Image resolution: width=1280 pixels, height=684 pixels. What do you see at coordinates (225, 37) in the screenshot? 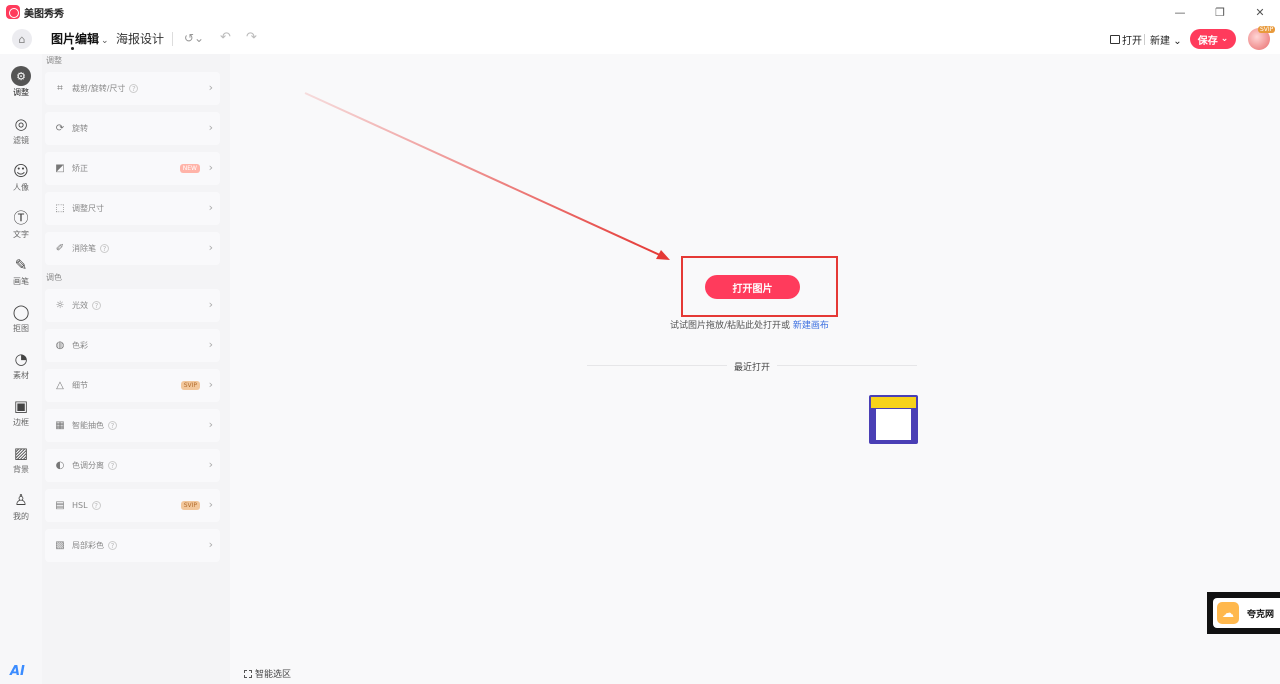
I see `undo-icon: ↶` at bounding box center [225, 37].